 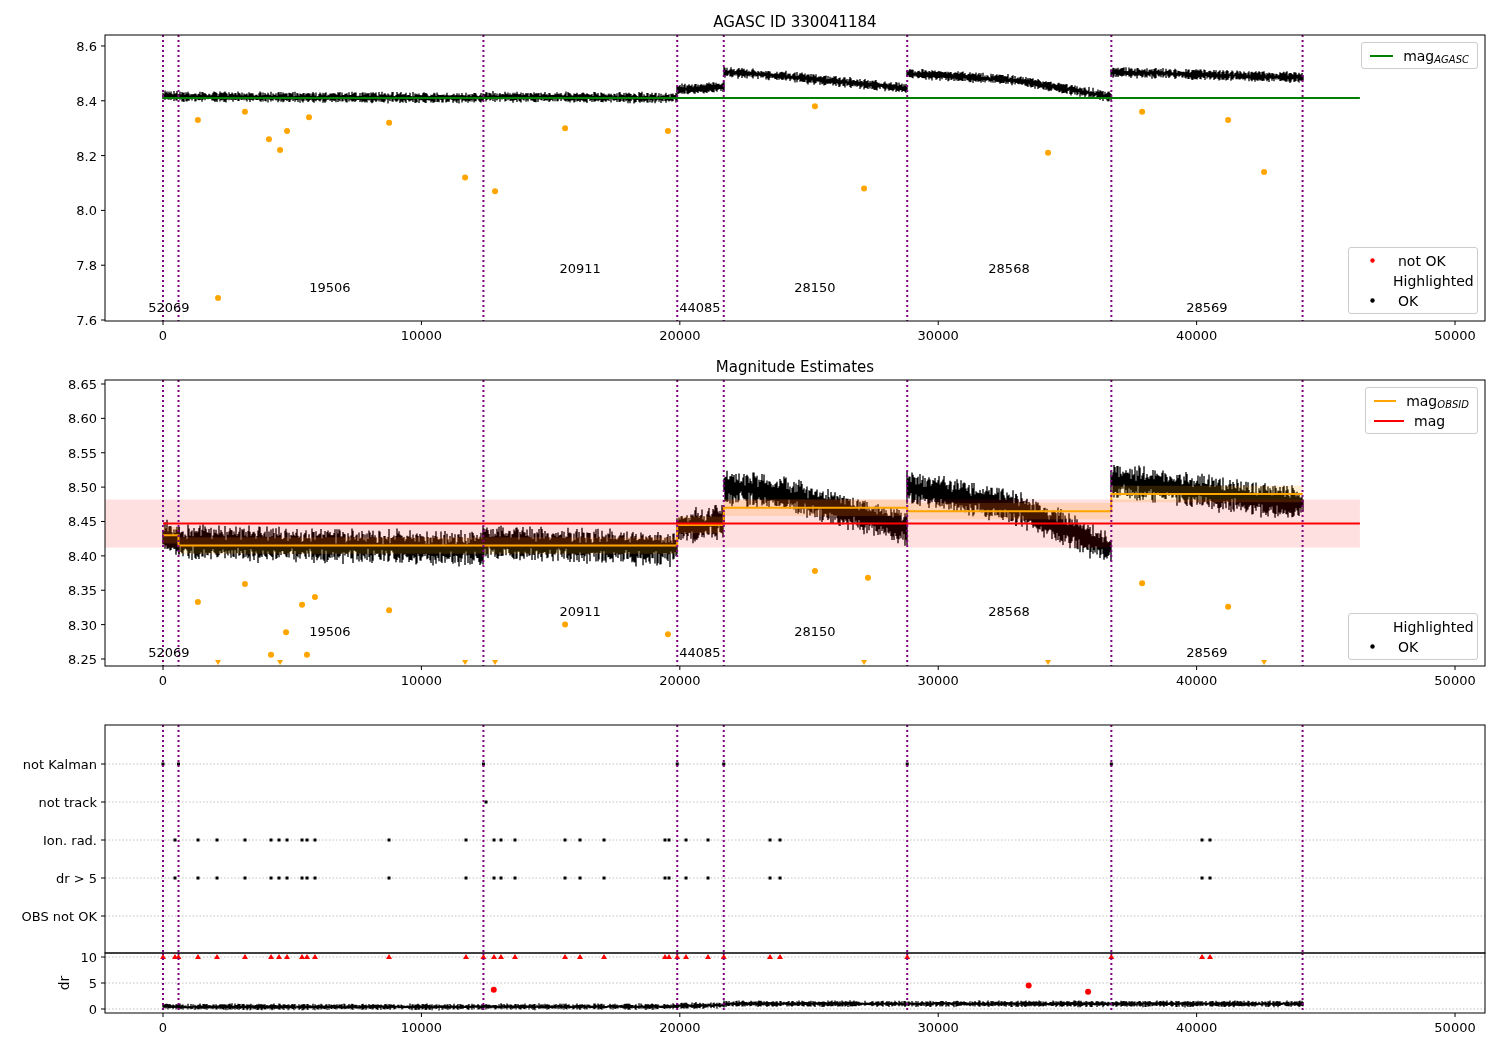 I want to click on tick-label: OBS not OK, so click(x=59, y=916).